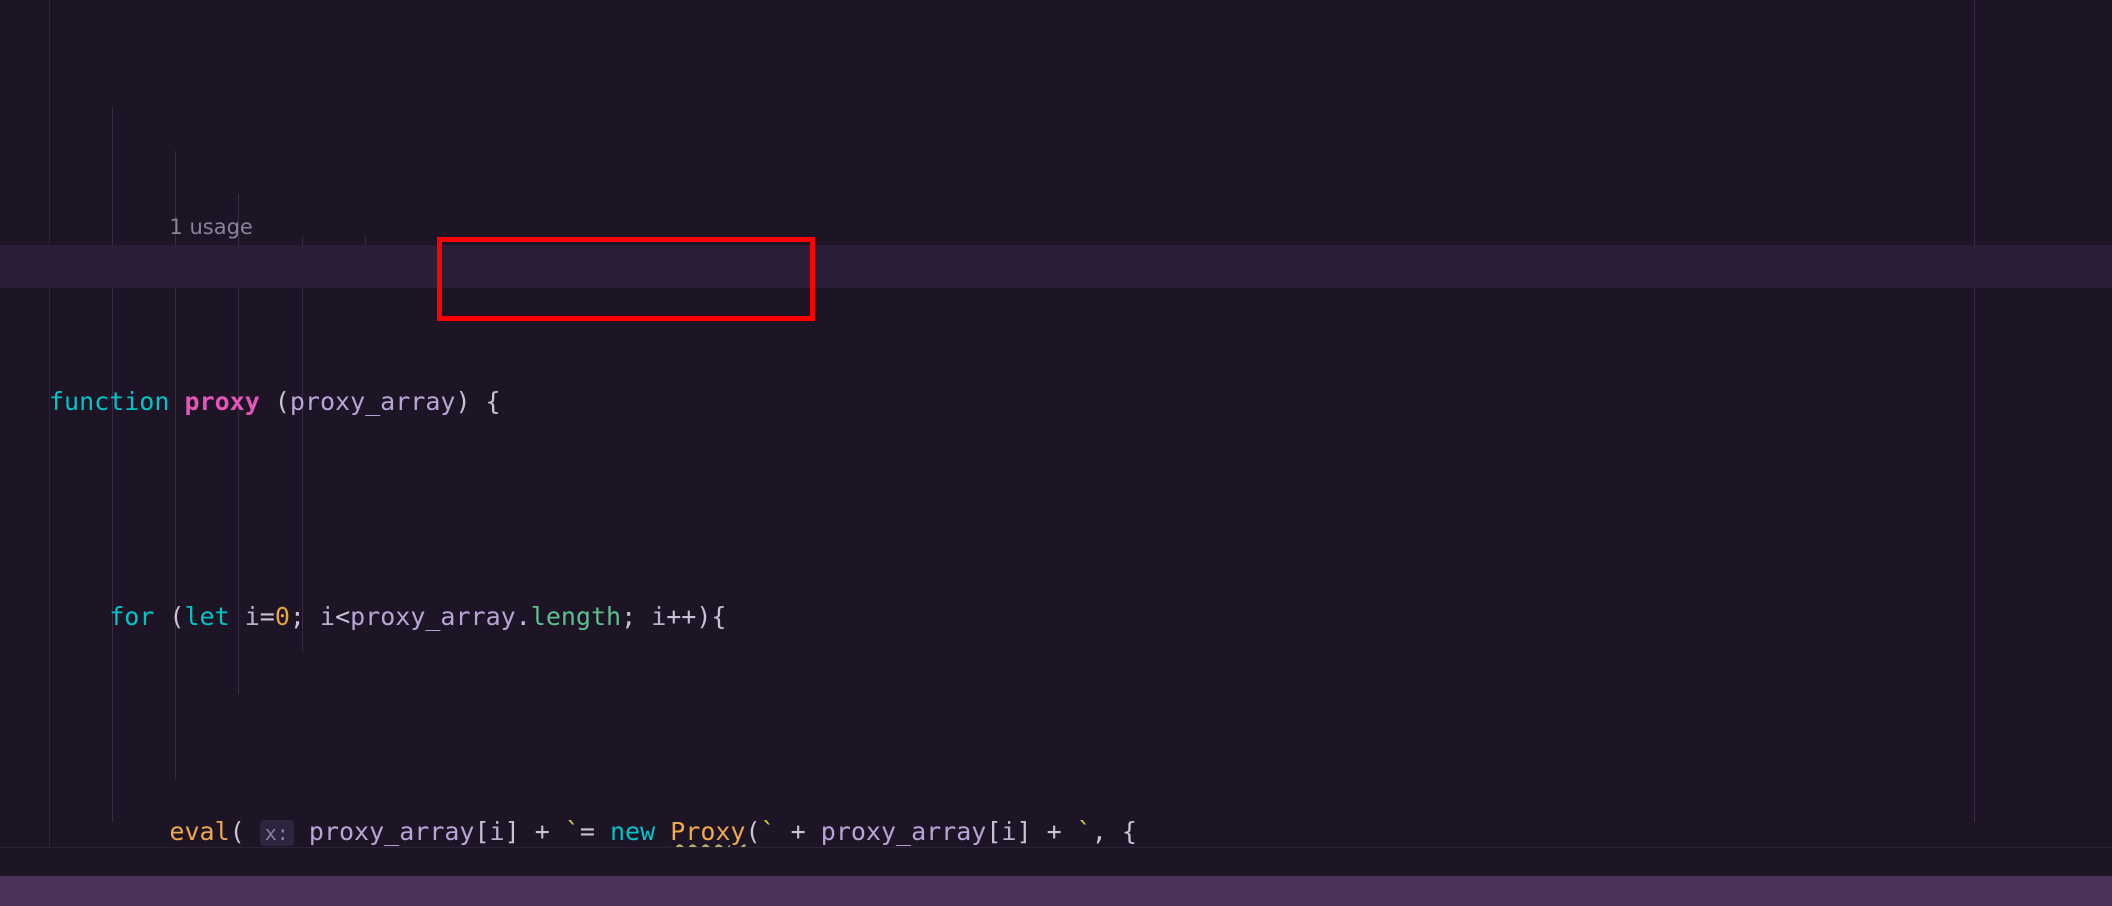 The height and width of the screenshot is (906, 2112). I want to click on punct: ++){, so click(696, 616).